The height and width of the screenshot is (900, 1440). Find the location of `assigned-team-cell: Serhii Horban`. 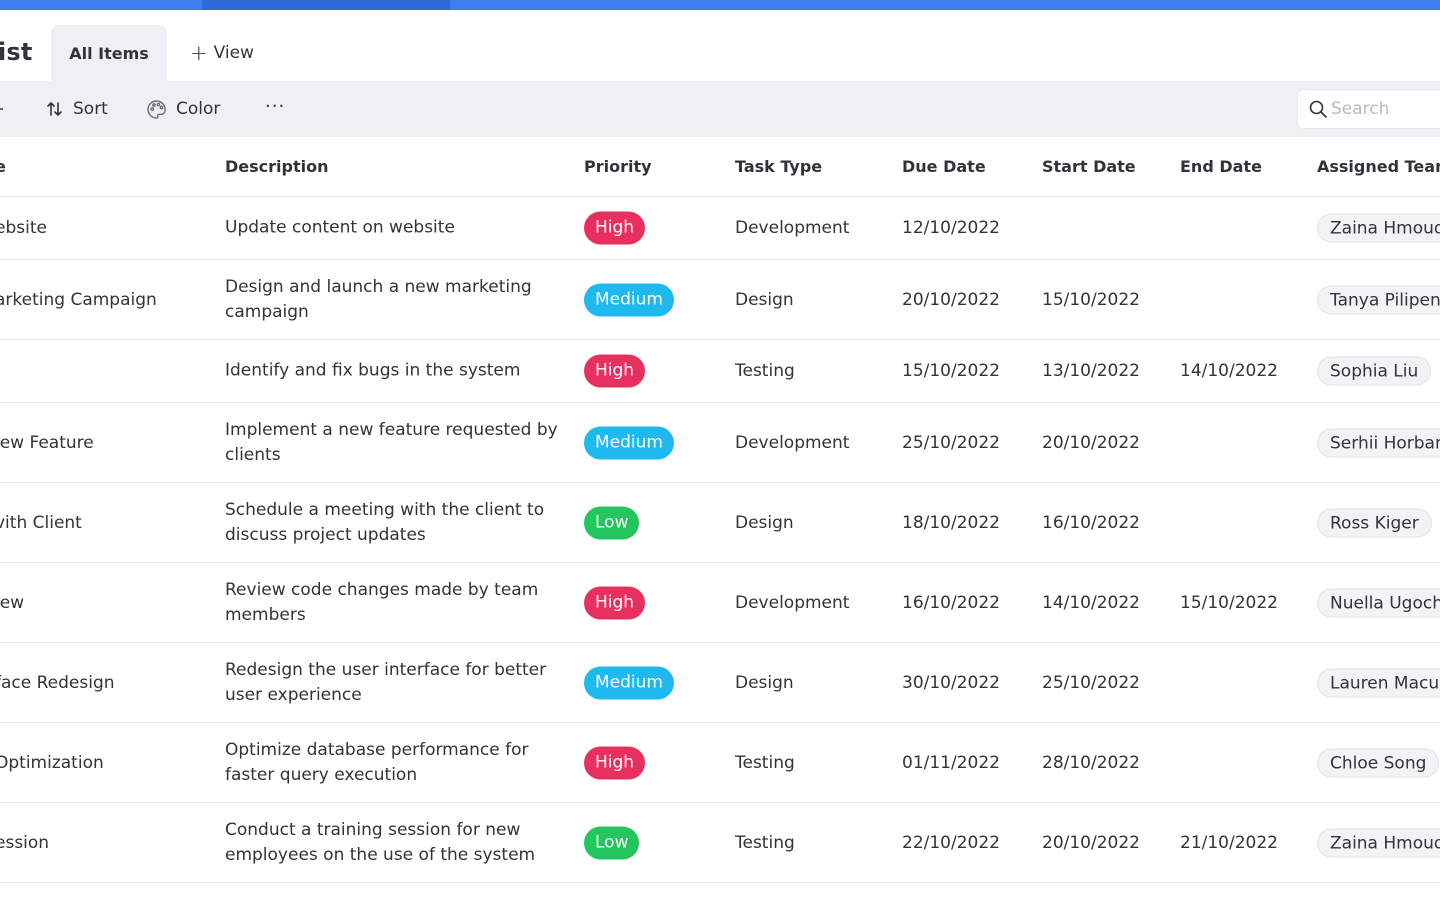

assigned-team-cell: Serhii Horban is located at coordinates (1378, 442).